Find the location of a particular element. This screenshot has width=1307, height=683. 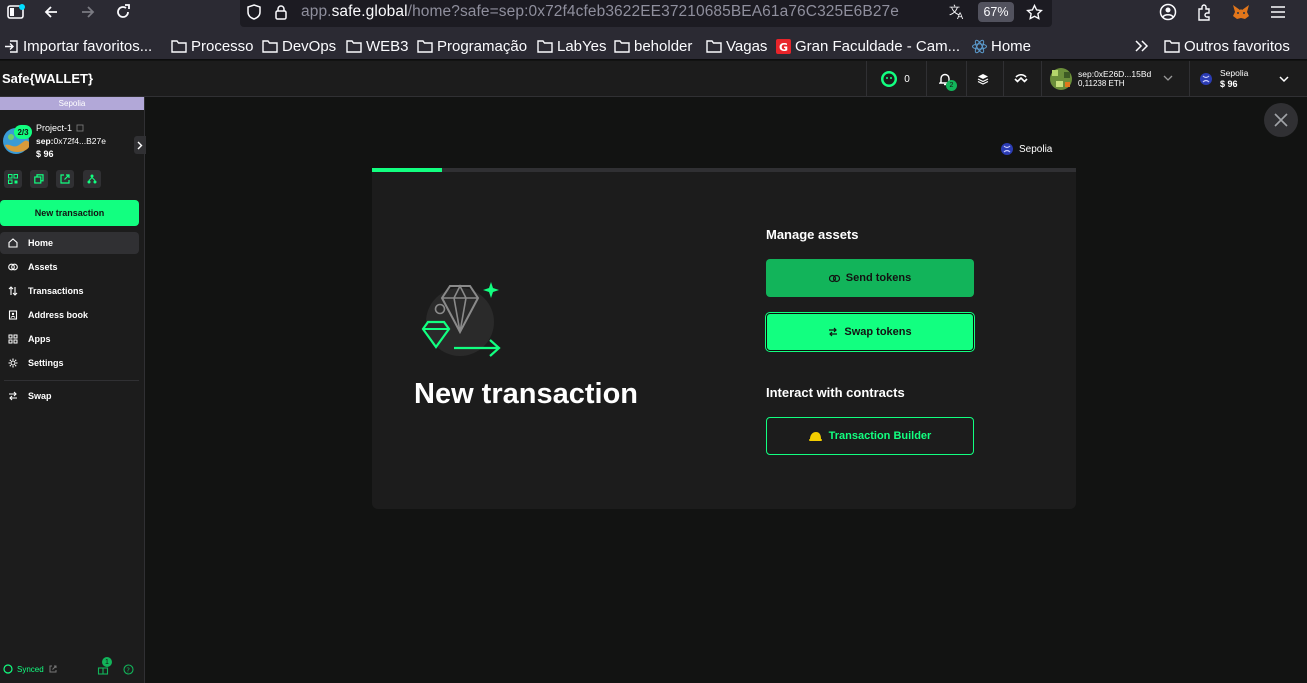

bookmark-folder-web3: WEB3 is located at coordinates (377, 46).